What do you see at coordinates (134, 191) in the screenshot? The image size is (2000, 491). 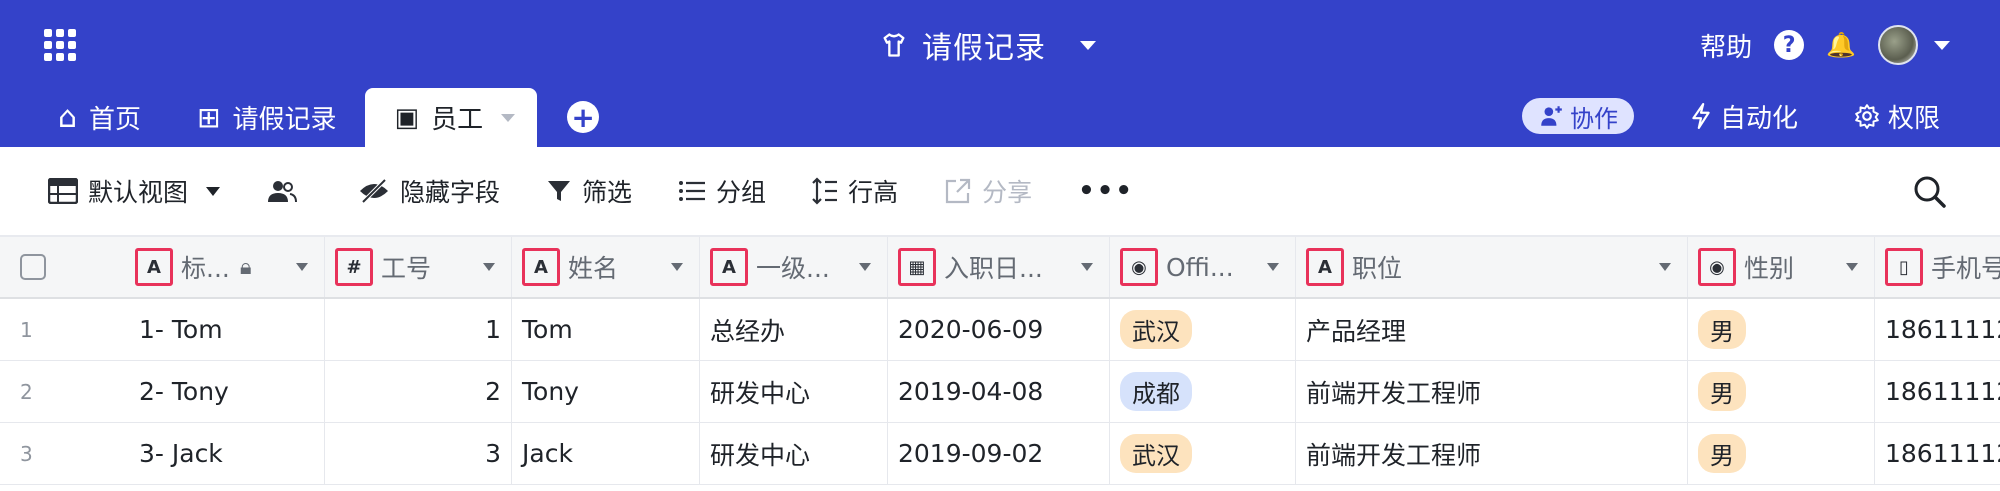 I see `view-switcher: 默认视图` at bounding box center [134, 191].